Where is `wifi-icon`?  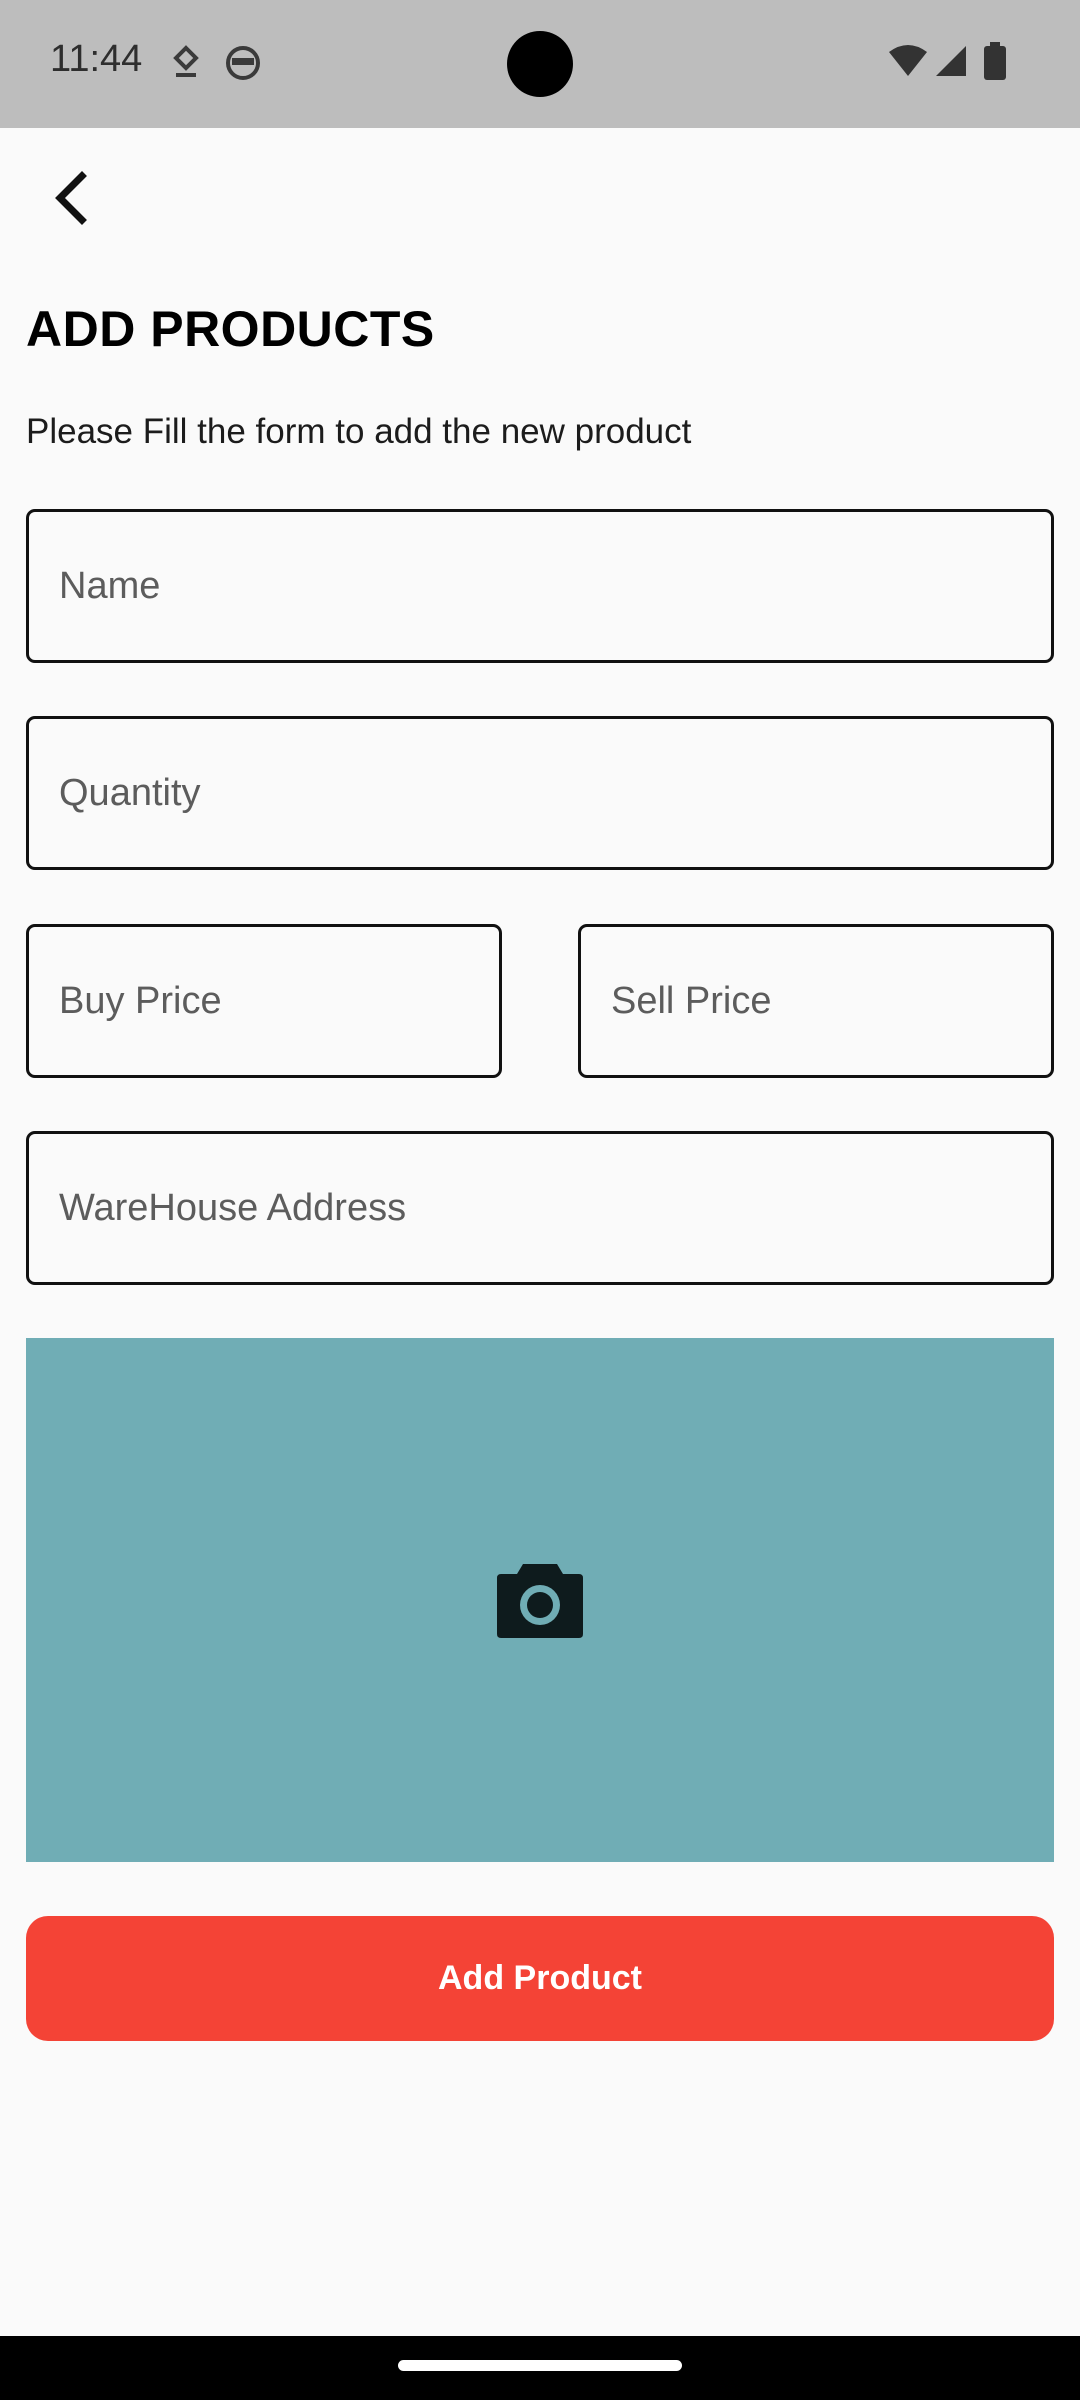
wifi-icon is located at coordinates (908, 63).